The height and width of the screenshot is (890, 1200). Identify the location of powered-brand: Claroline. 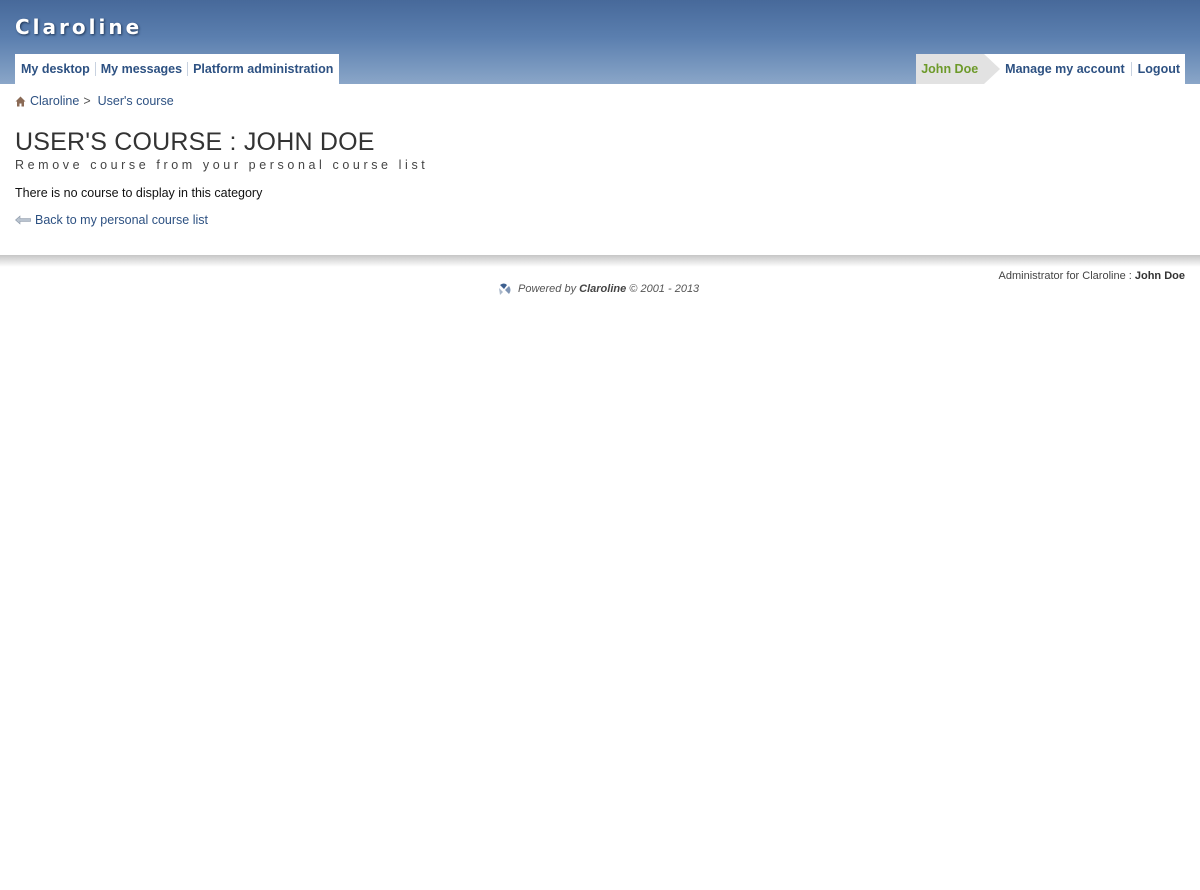
(602, 289).